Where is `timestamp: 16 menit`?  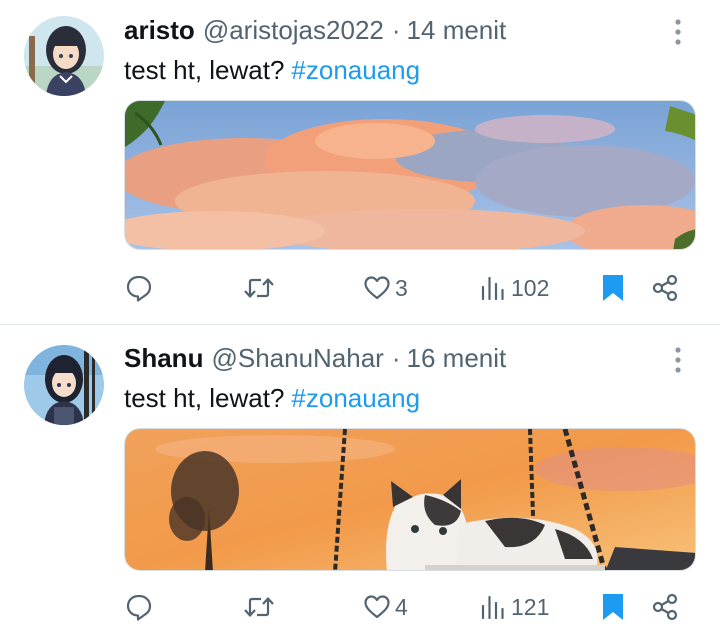
timestamp: 16 menit is located at coordinates (457, 358).